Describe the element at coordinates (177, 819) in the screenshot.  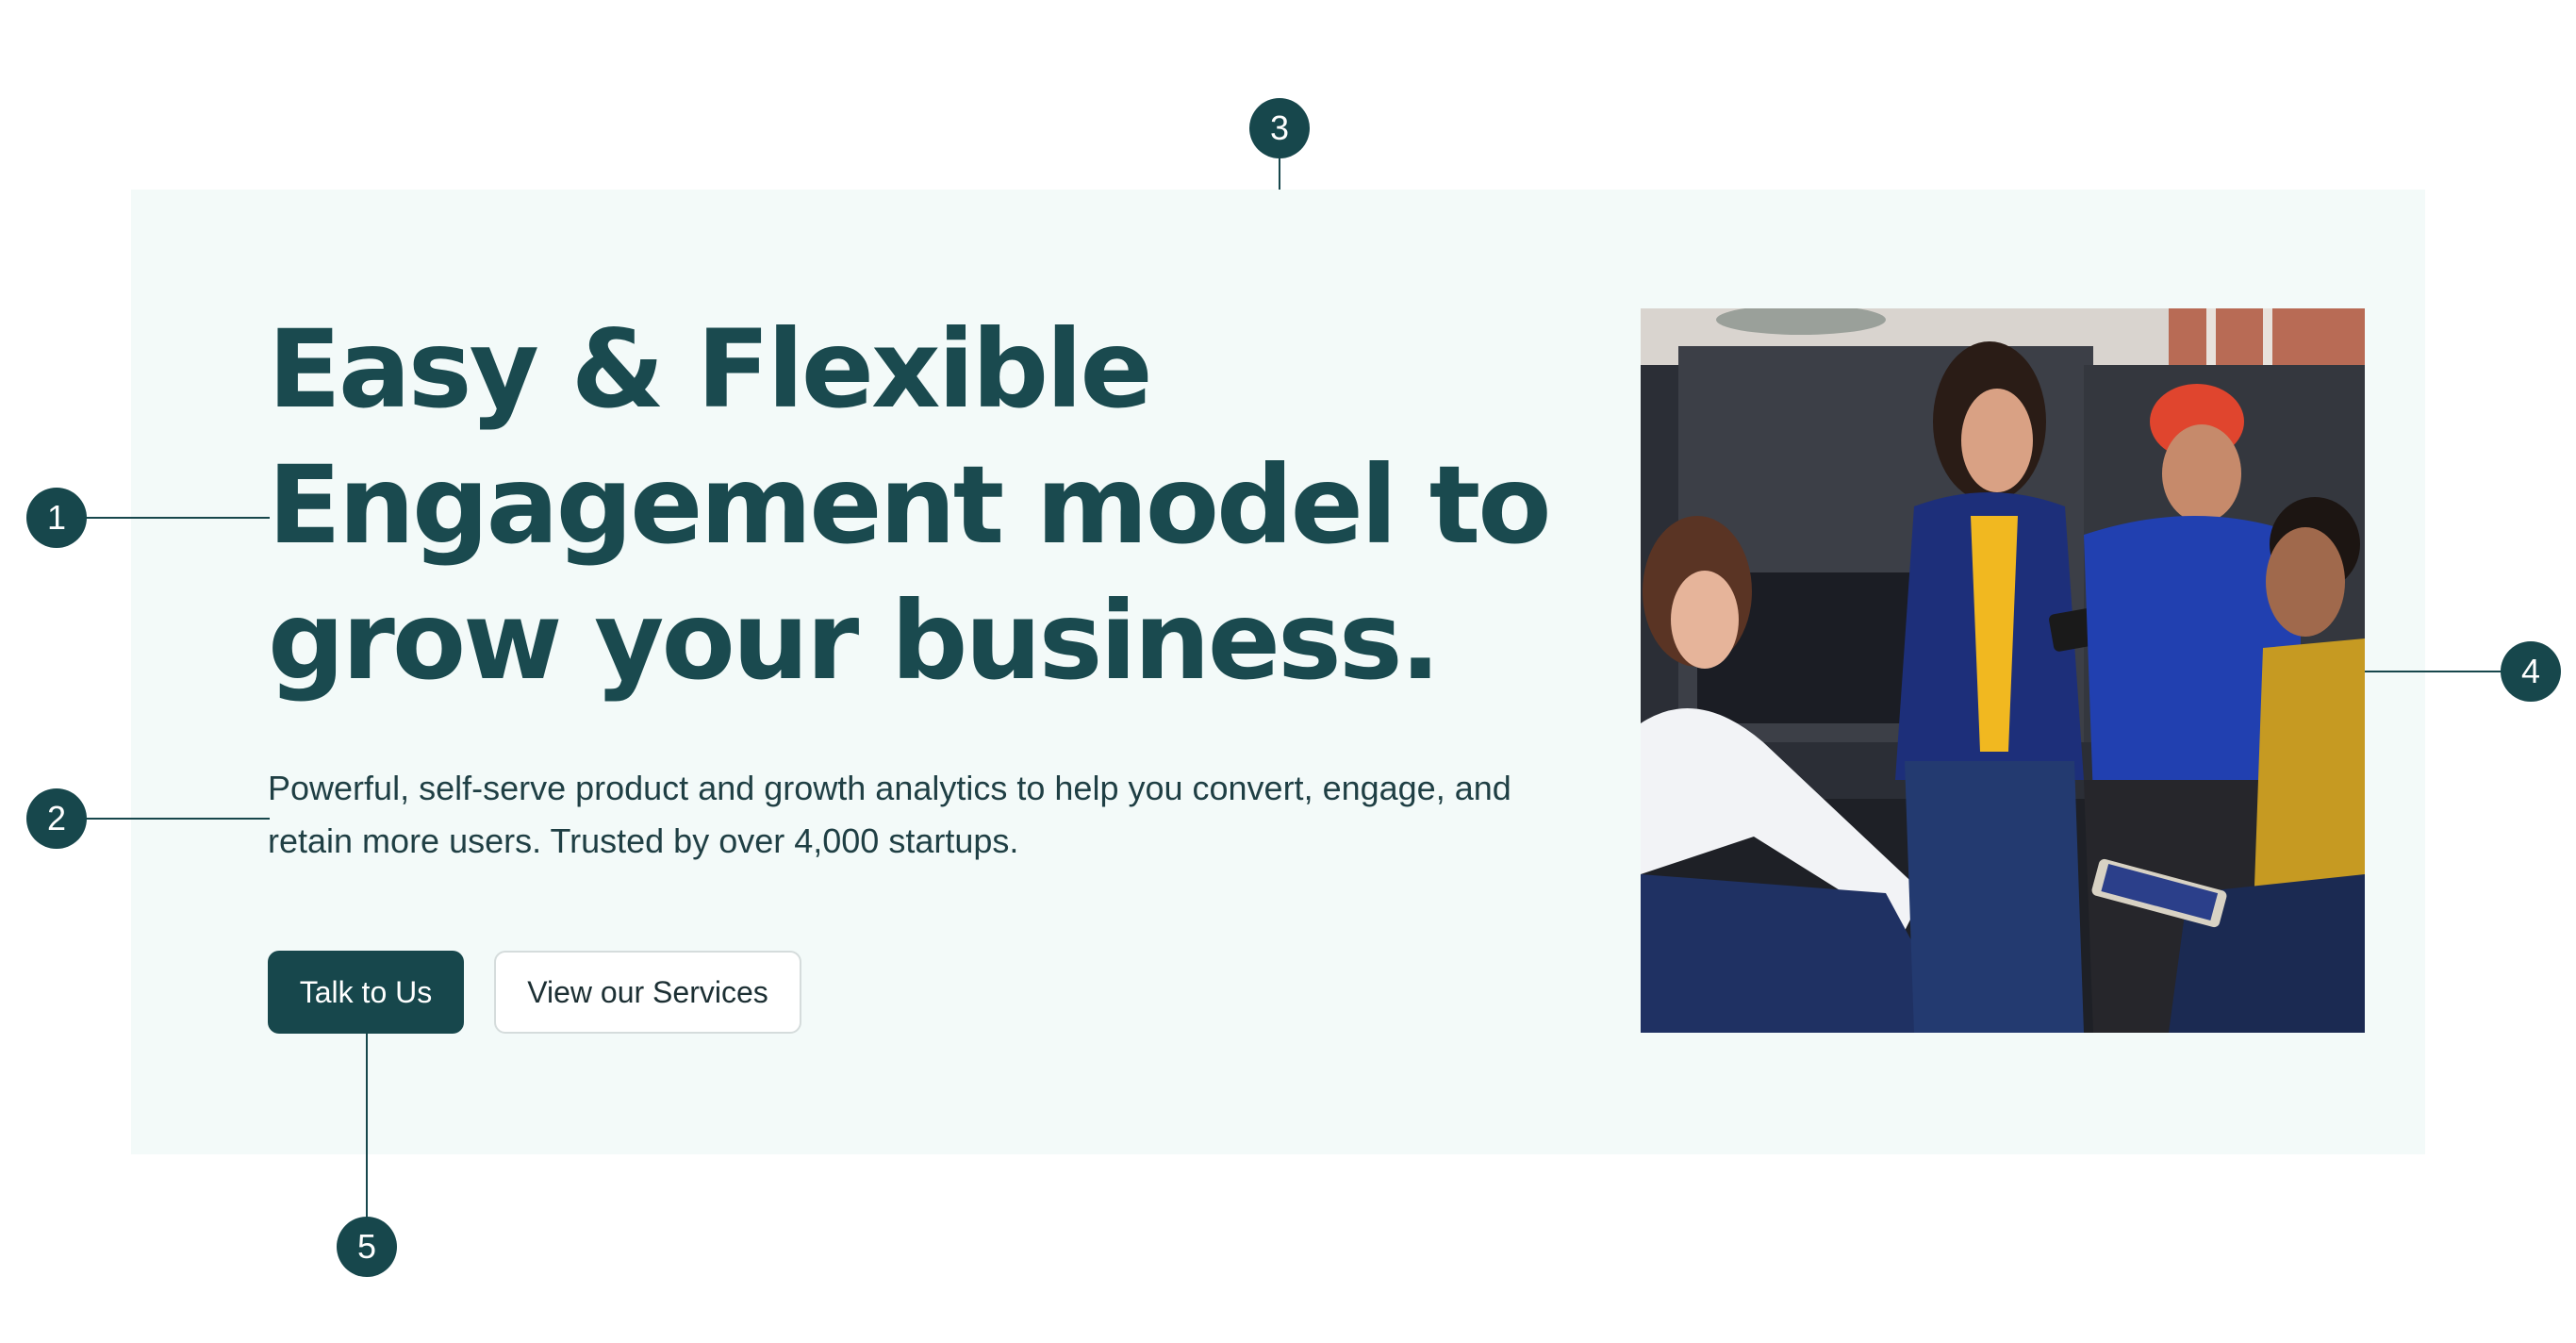
I see `annotation-2-line` at that location.